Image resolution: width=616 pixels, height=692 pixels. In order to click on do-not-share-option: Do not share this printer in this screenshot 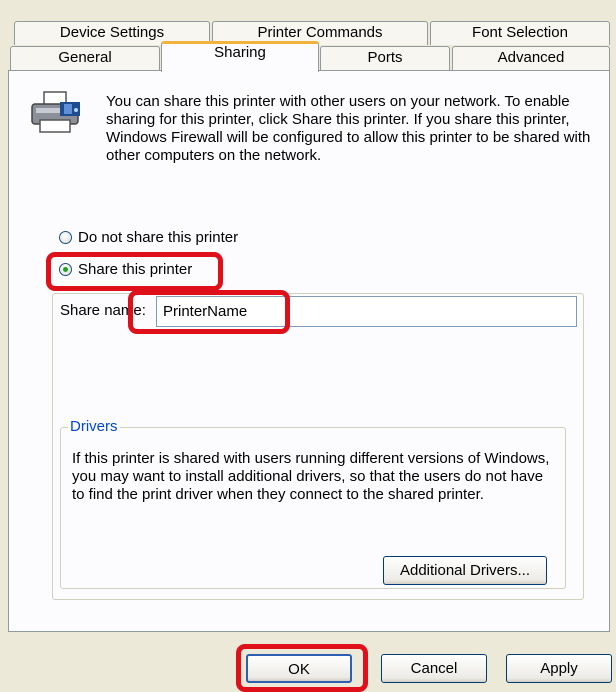, I will do `click(148, 237)`.